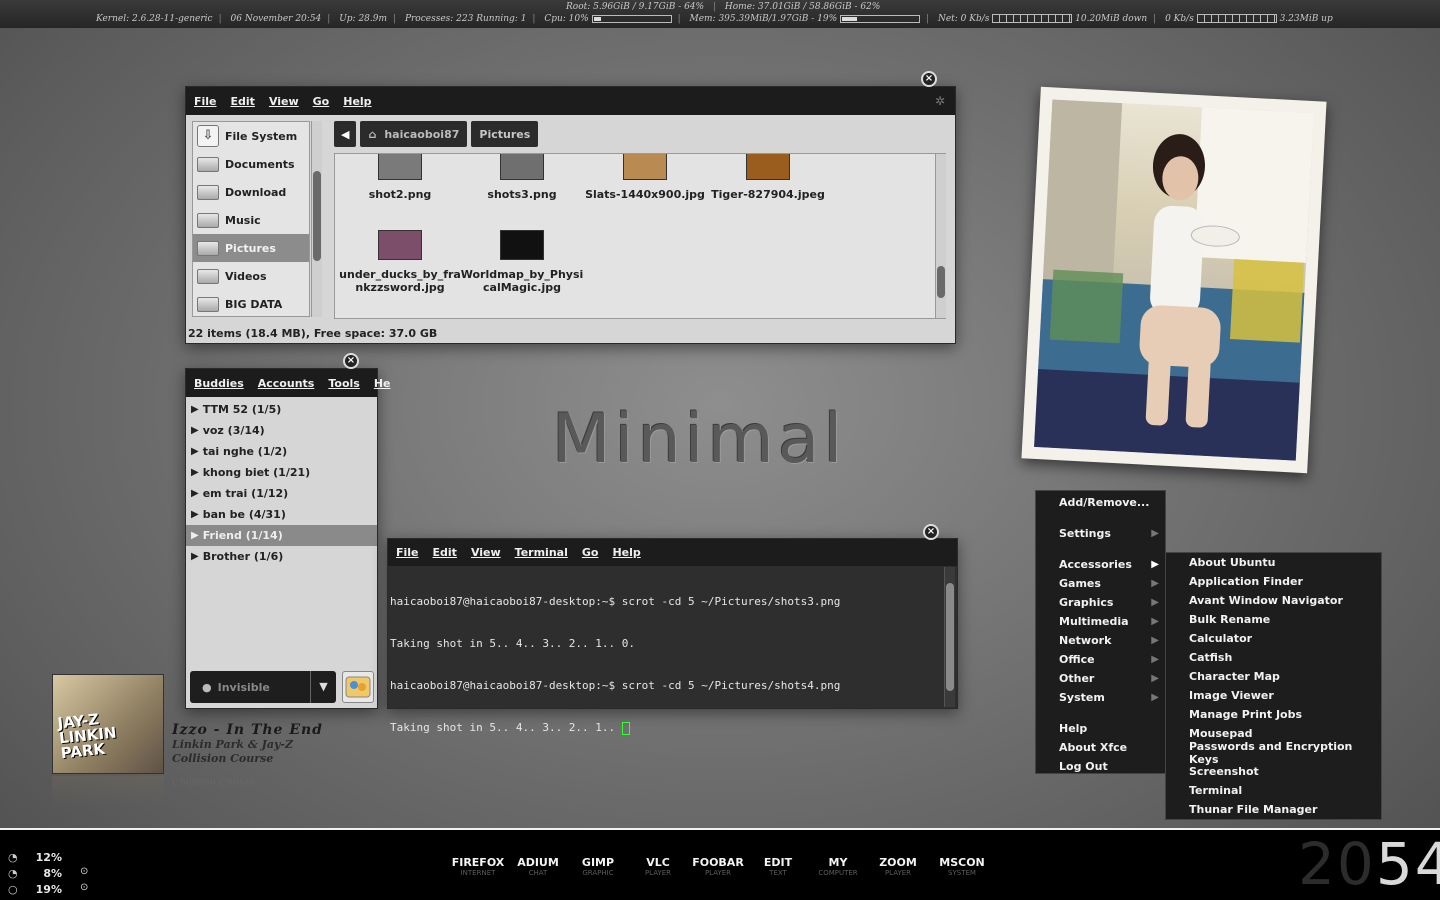 The width and height of the screenshot is (1440, 900). I want to click on menu-item-application-finder: Application Finder, so click(1273, 581).